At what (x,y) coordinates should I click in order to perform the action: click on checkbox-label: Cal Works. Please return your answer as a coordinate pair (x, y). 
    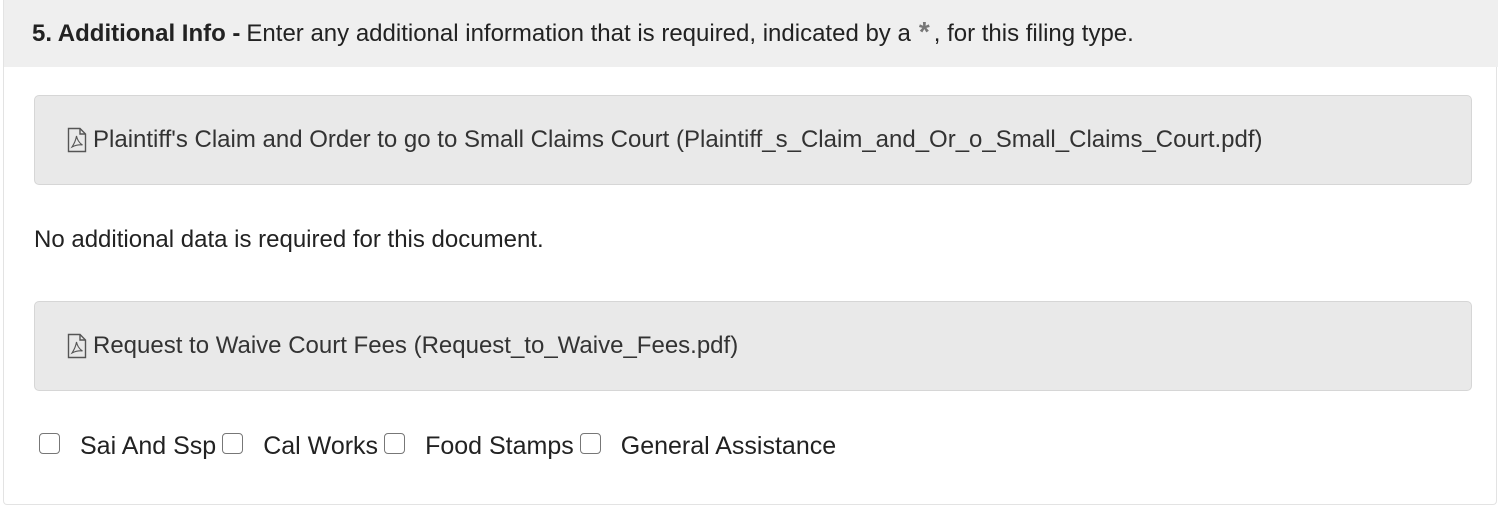
    Looking at the image, I should click on (321, 446).